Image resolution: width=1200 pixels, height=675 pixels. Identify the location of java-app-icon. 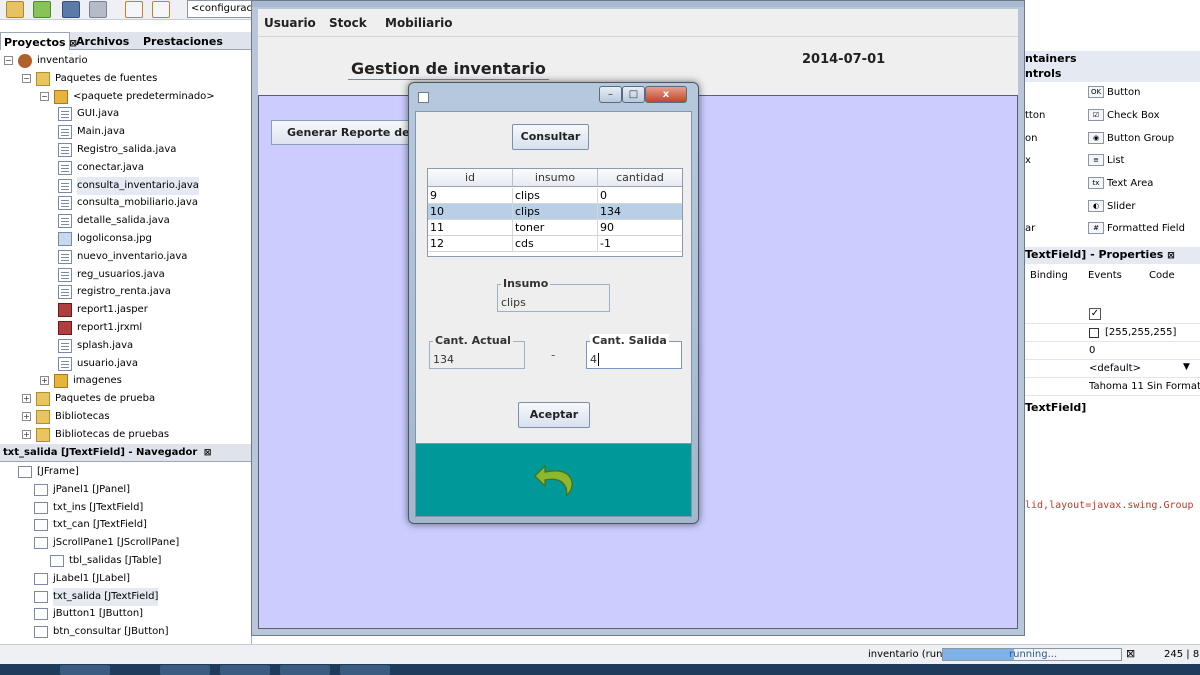
(423, 97).